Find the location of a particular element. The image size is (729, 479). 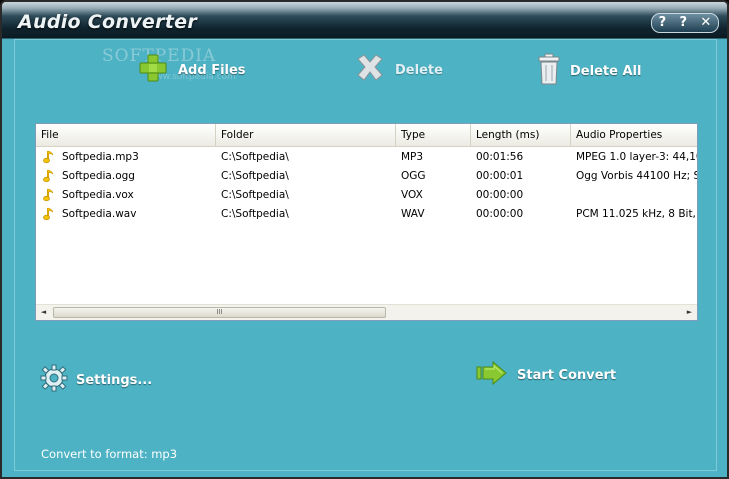

delete-x-icon is located at coordinates (370, 70).